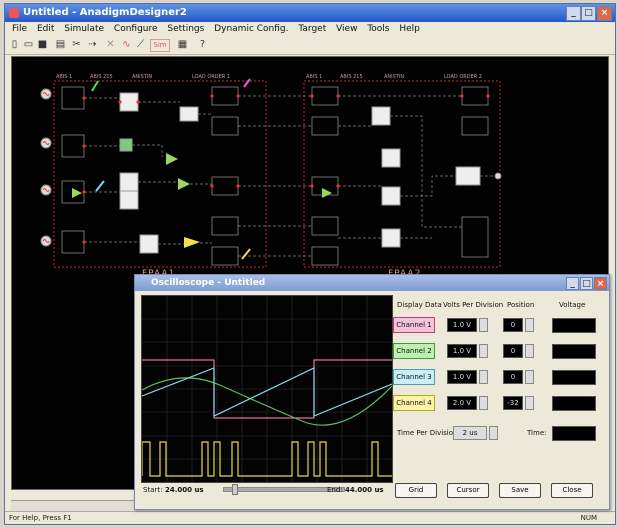 This screenshot has width=618, height=527. What do you see at coordinates (573, 13) in the screenshot?
I see `minimize-button: _` at bounding box center [573, 13].